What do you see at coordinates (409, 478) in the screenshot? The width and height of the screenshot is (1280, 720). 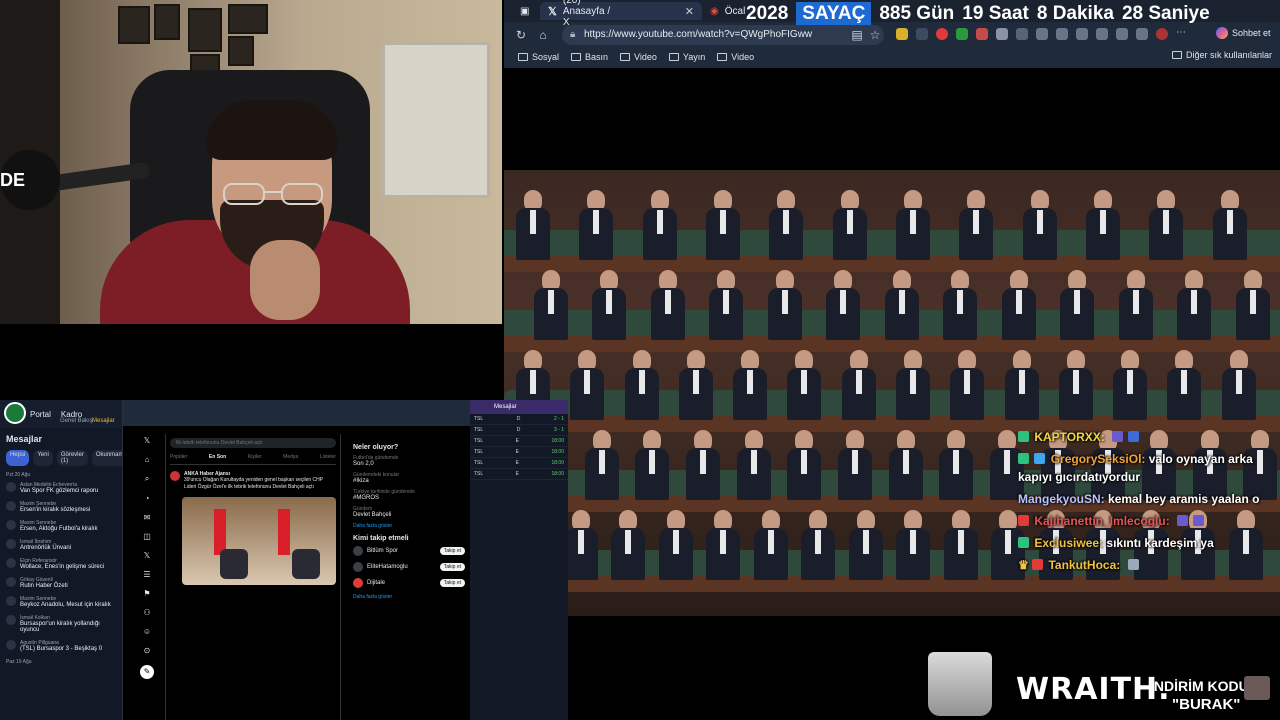 I see `trend-item: Gündemdeki konular #Ikiza` at bounding box center [409, 478].